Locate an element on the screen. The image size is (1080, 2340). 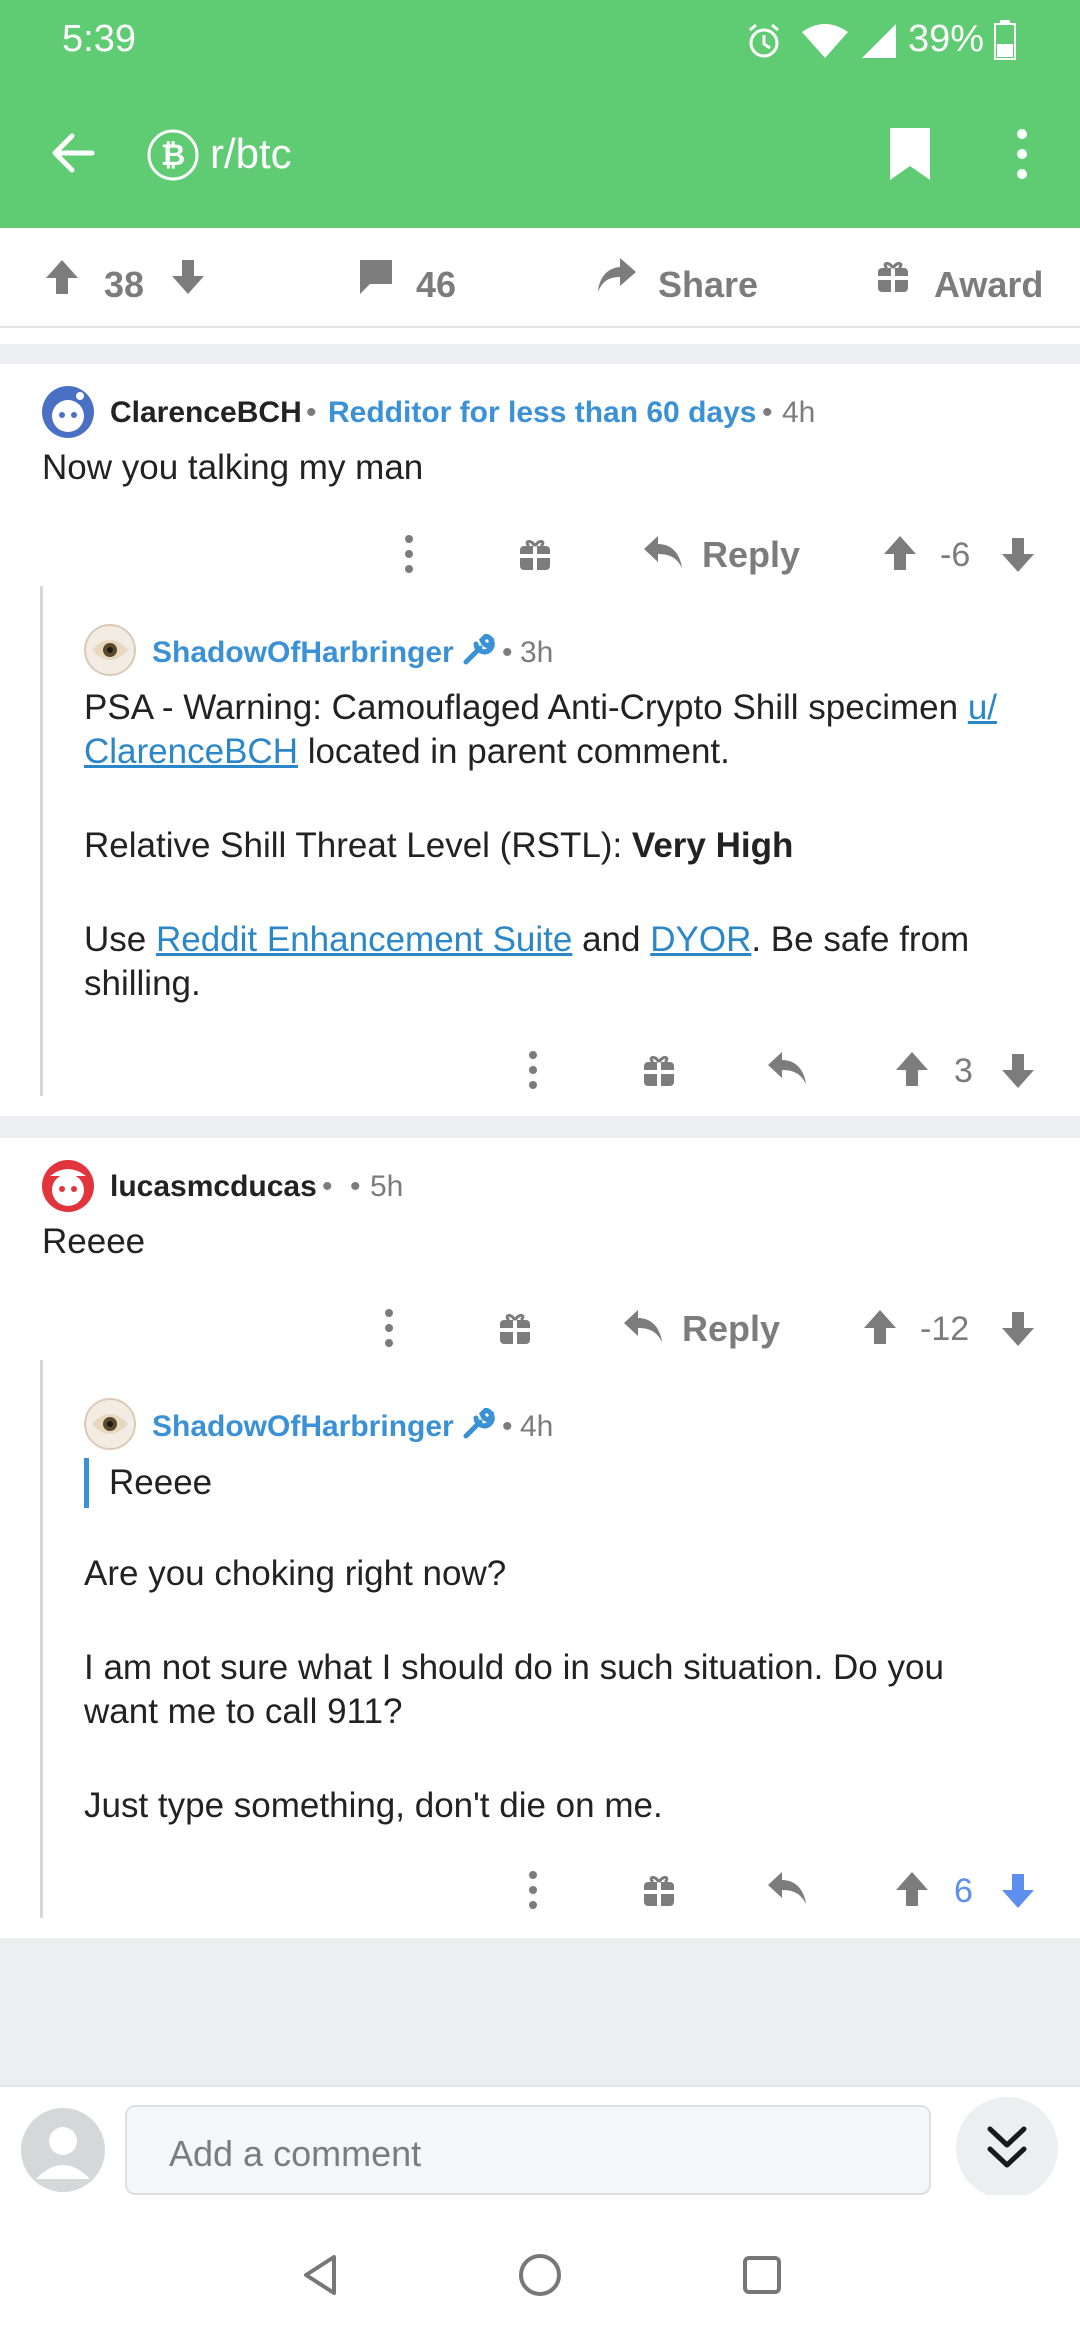
comment-input: Add a comment is located at coordinates (528, 2150).